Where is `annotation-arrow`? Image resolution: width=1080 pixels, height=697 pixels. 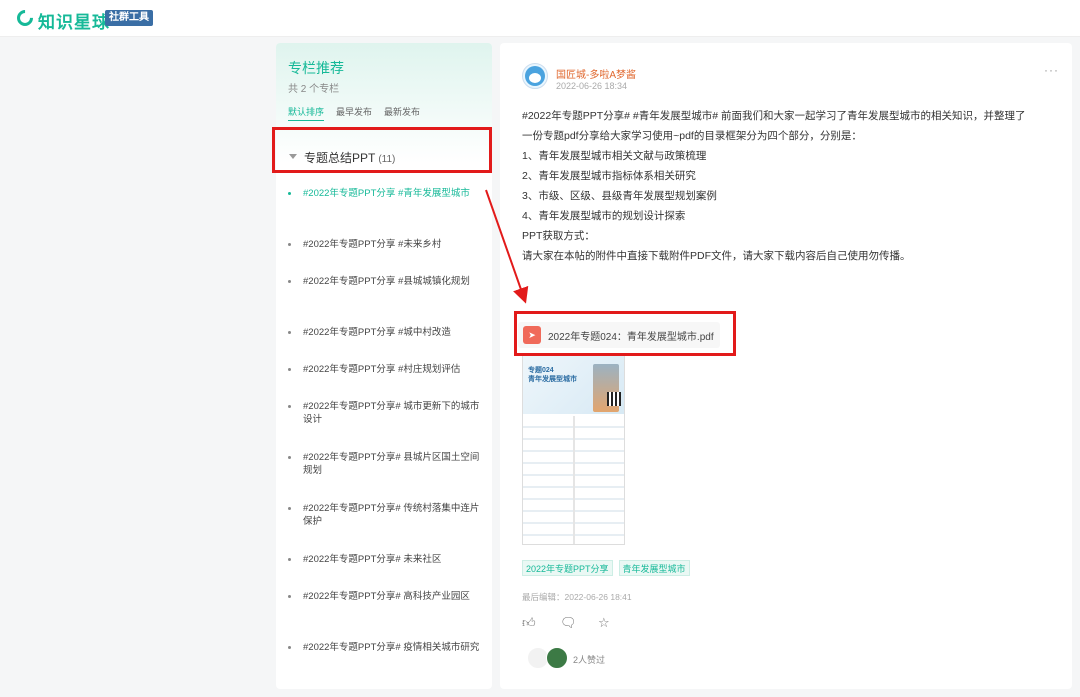
annotation-arrow is located at coordinates (507, 246).